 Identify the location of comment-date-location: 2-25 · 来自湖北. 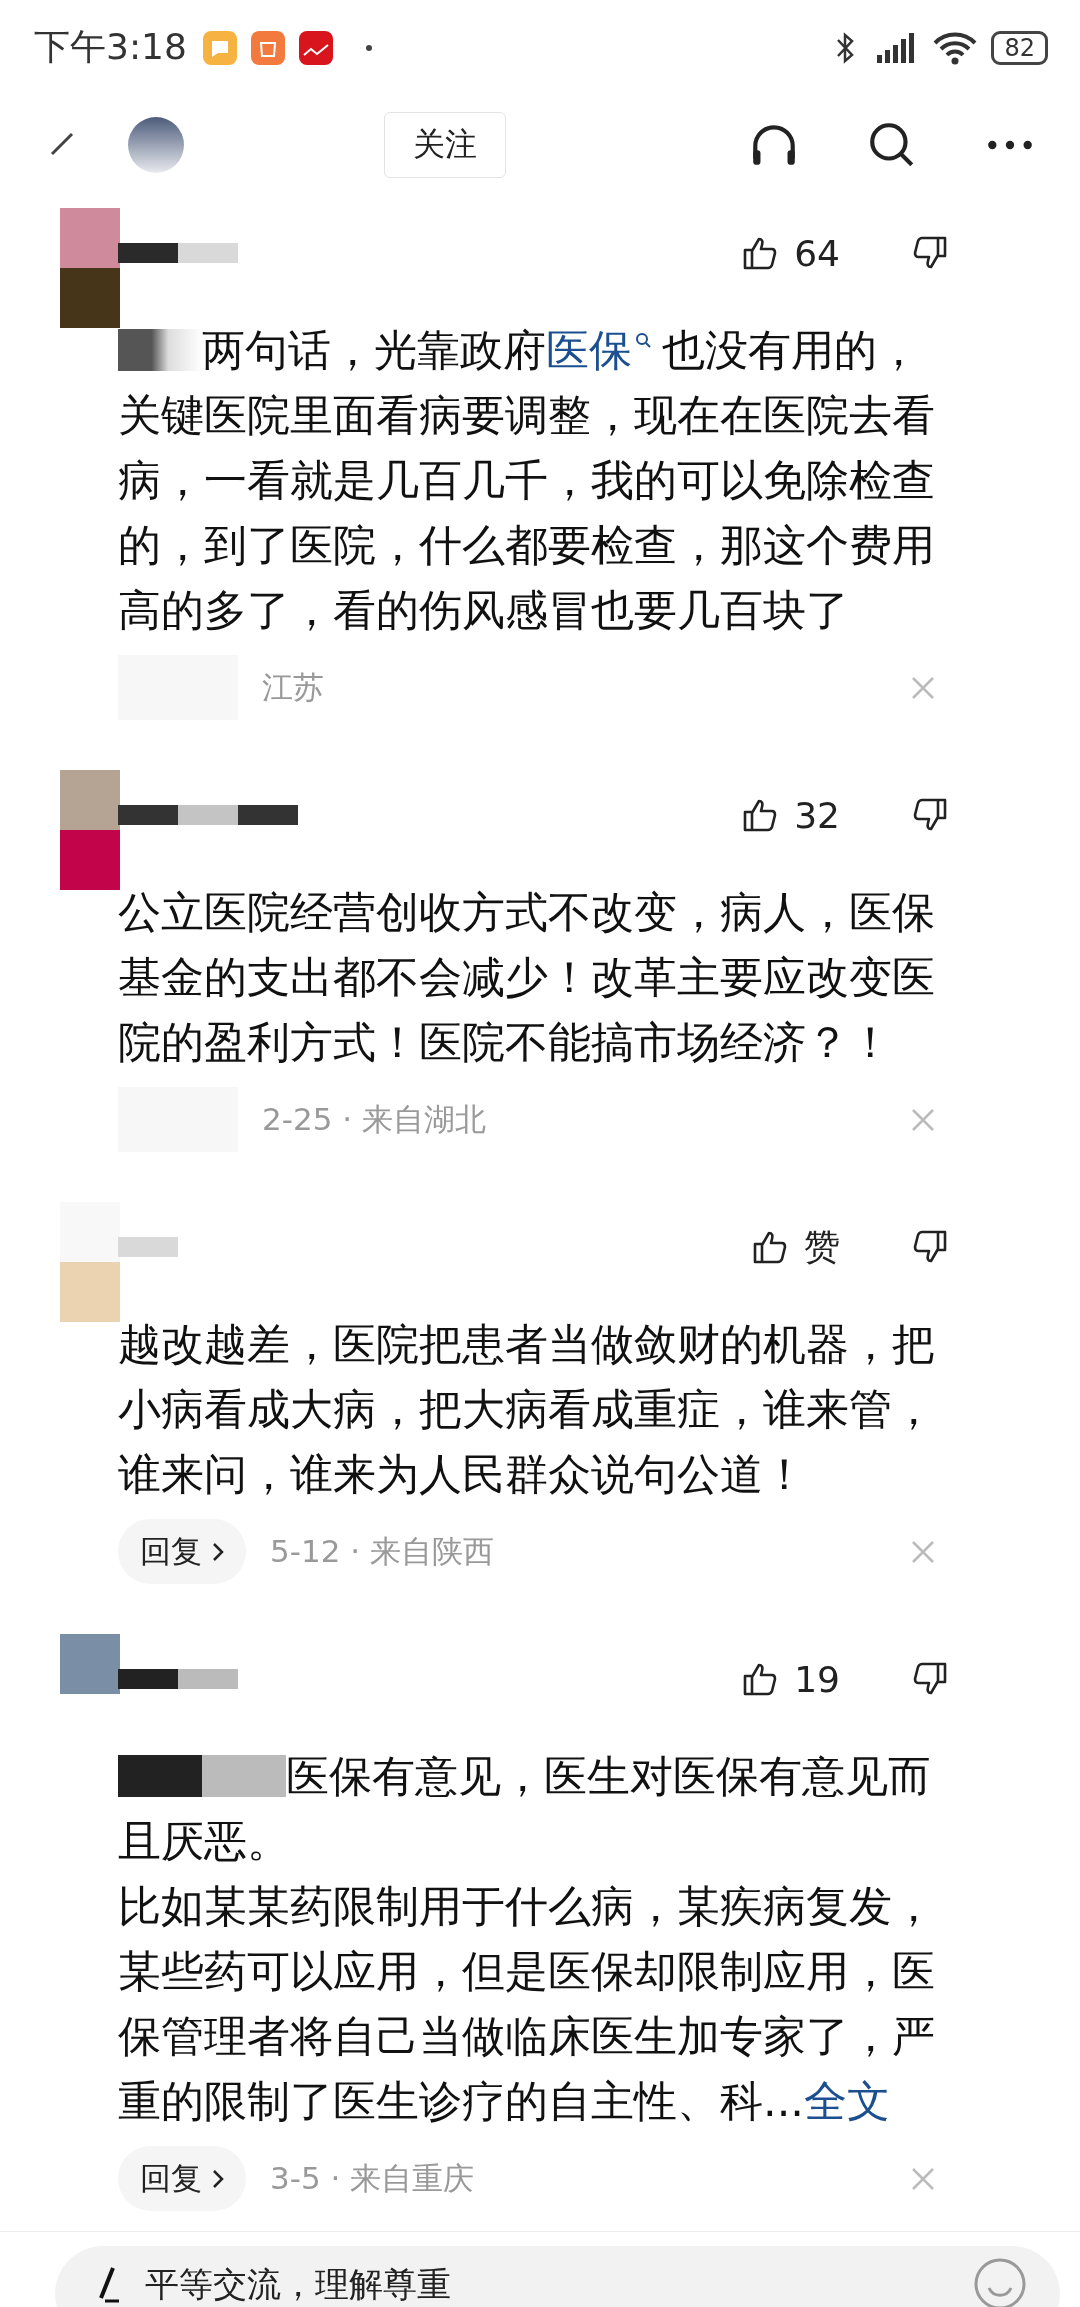
(374, 1119).